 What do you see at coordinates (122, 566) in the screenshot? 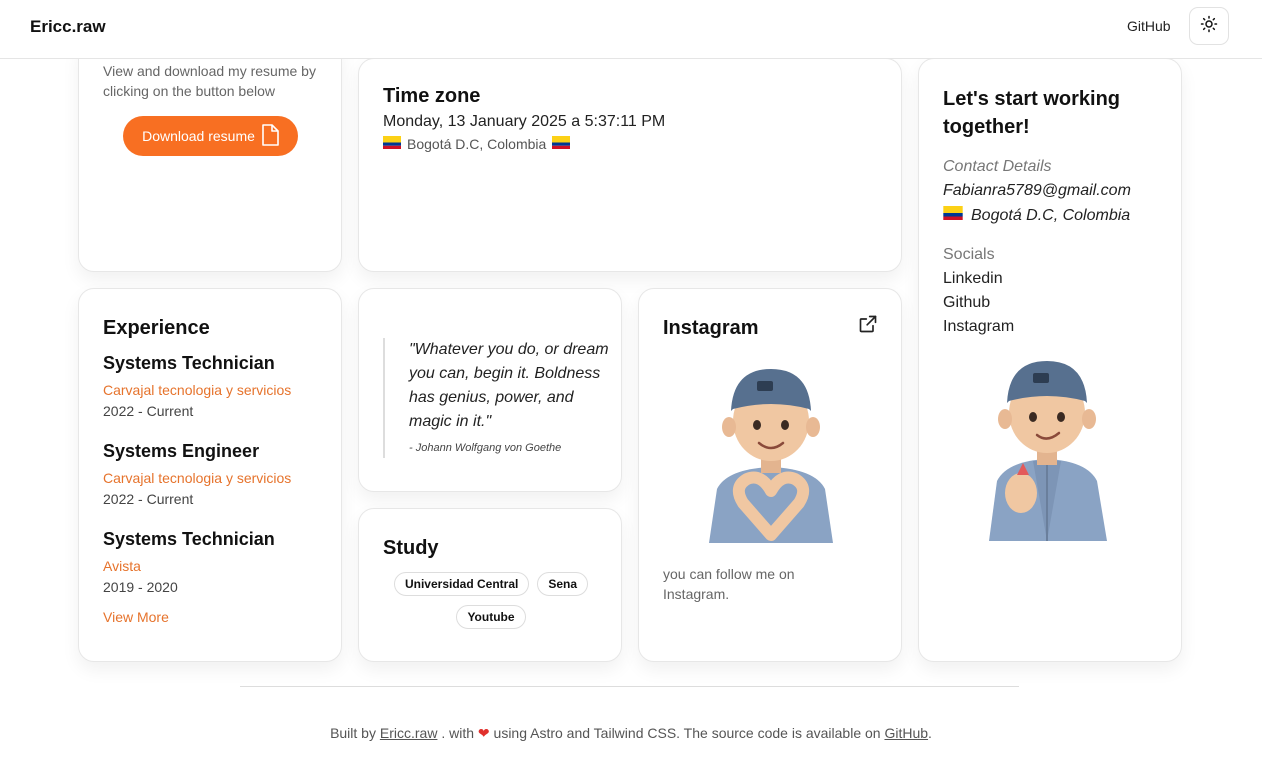
I see `job-company: Avista` at bounding box center [122, 566].